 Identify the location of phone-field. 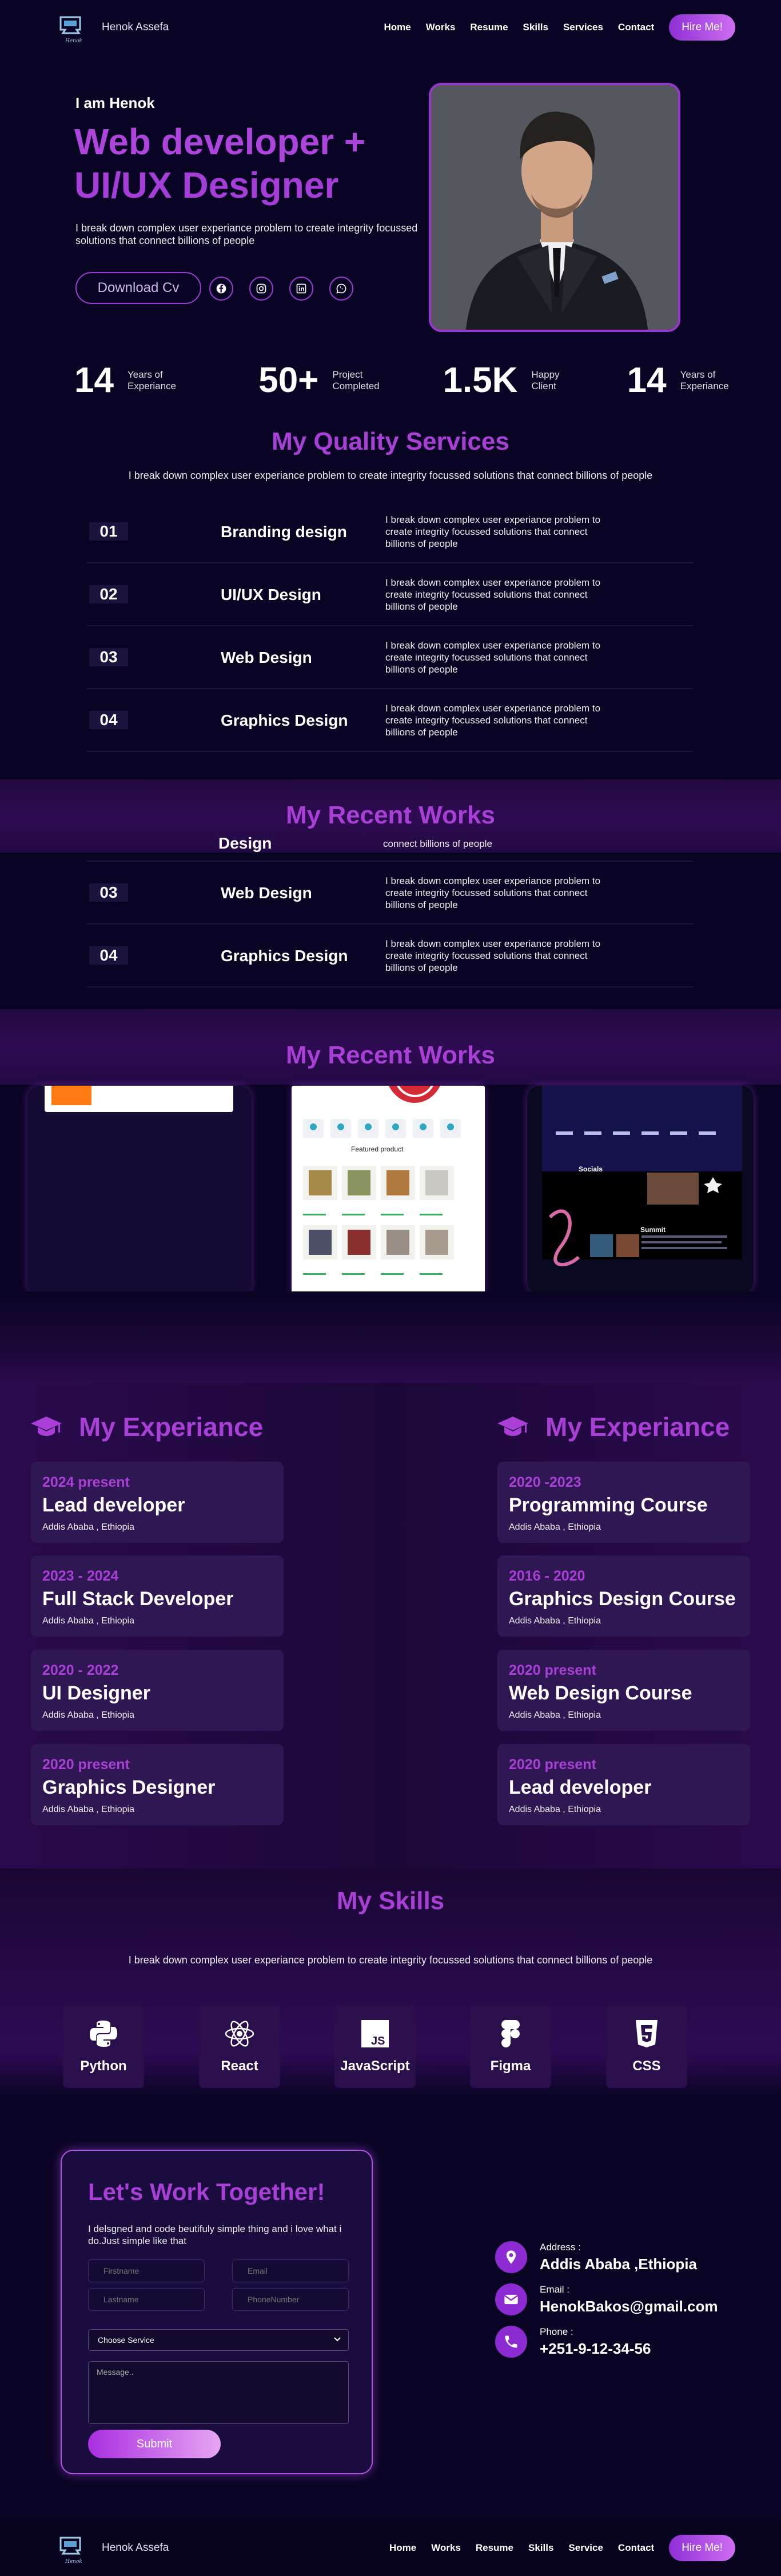
(290, 2299).